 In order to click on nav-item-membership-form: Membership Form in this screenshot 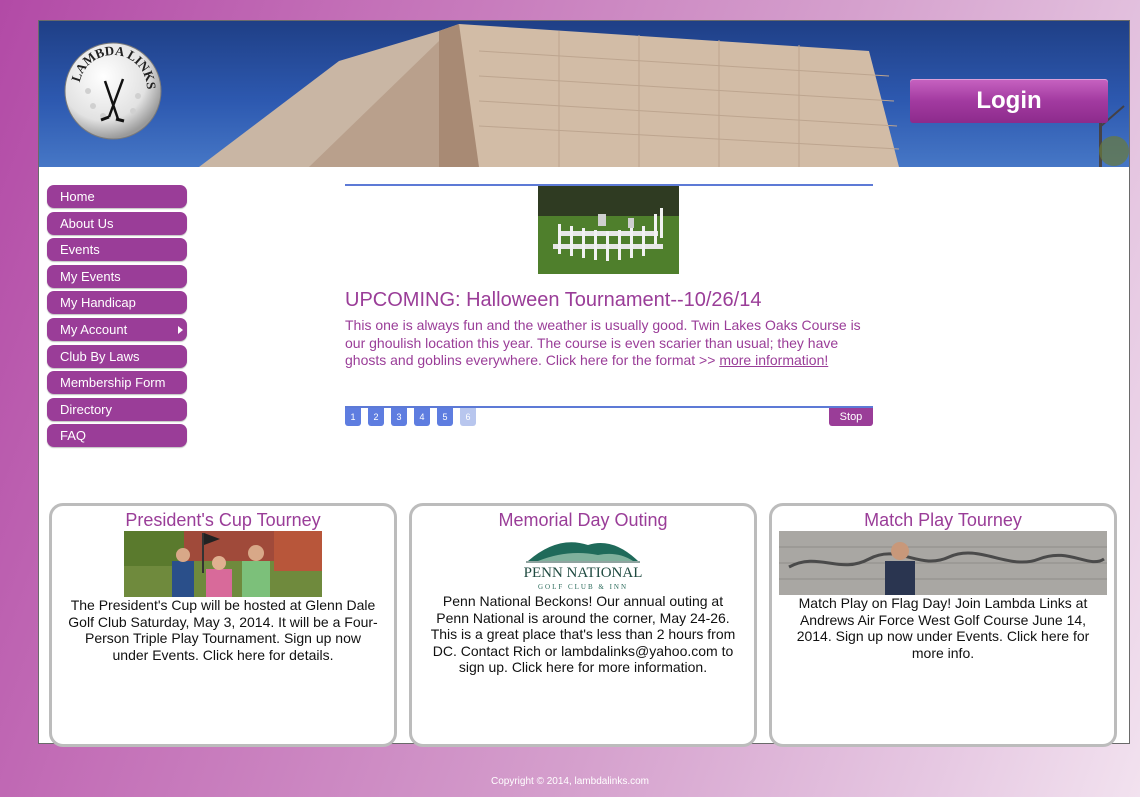, I will do `click(117, 383)`.